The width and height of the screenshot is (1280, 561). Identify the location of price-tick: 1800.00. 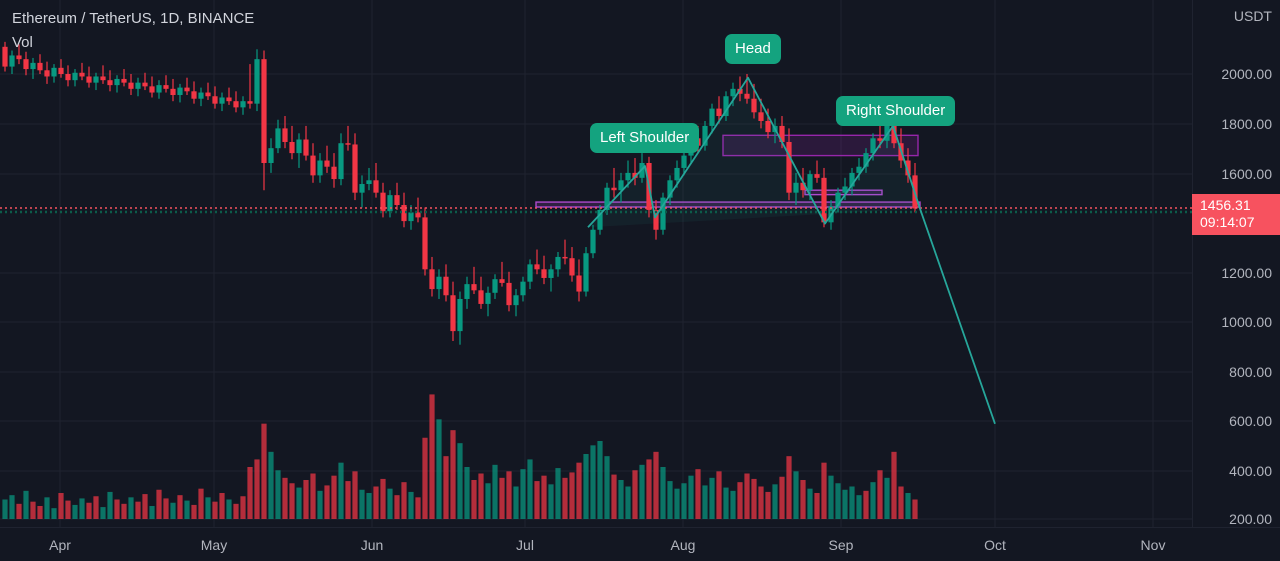
(1246, 124).